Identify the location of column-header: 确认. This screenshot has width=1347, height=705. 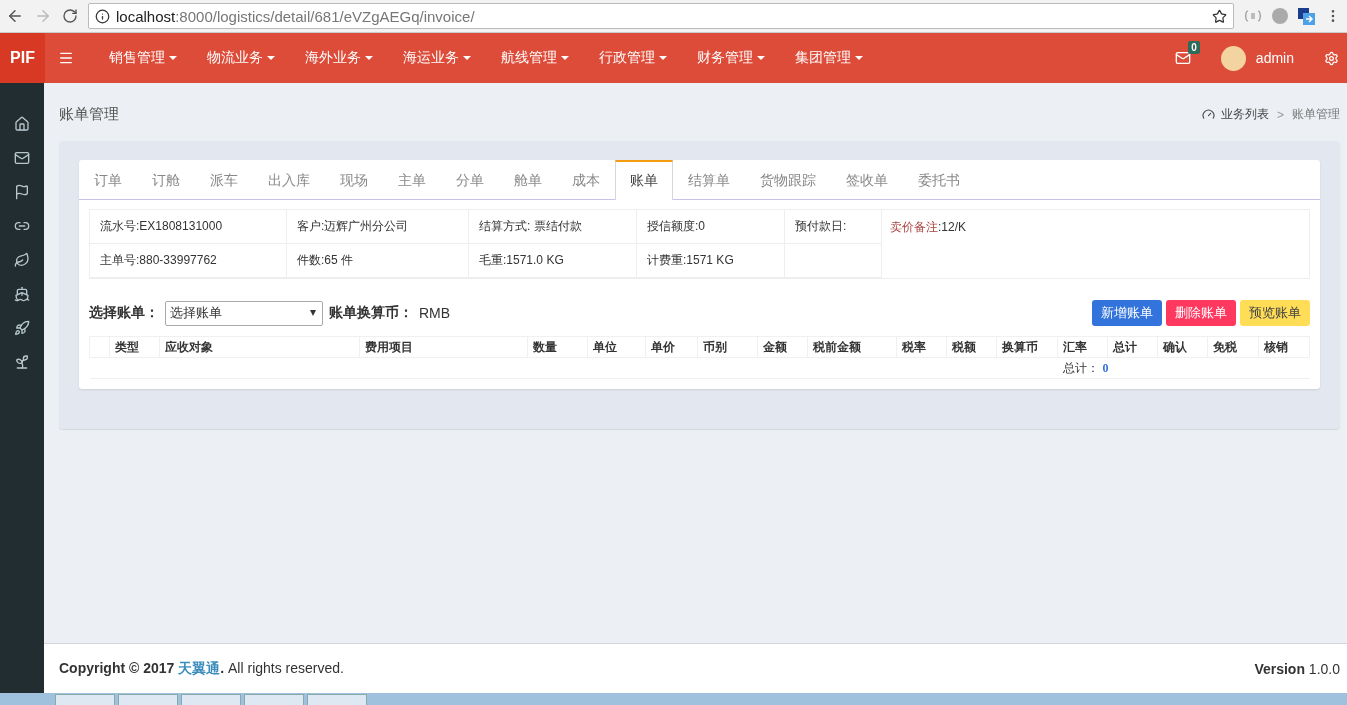
(1182, 347).